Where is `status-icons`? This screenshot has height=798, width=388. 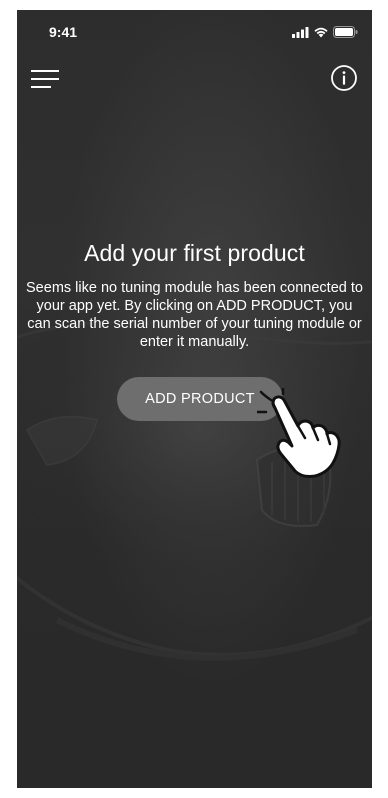
status-icons is located at coordinates (325, 32).